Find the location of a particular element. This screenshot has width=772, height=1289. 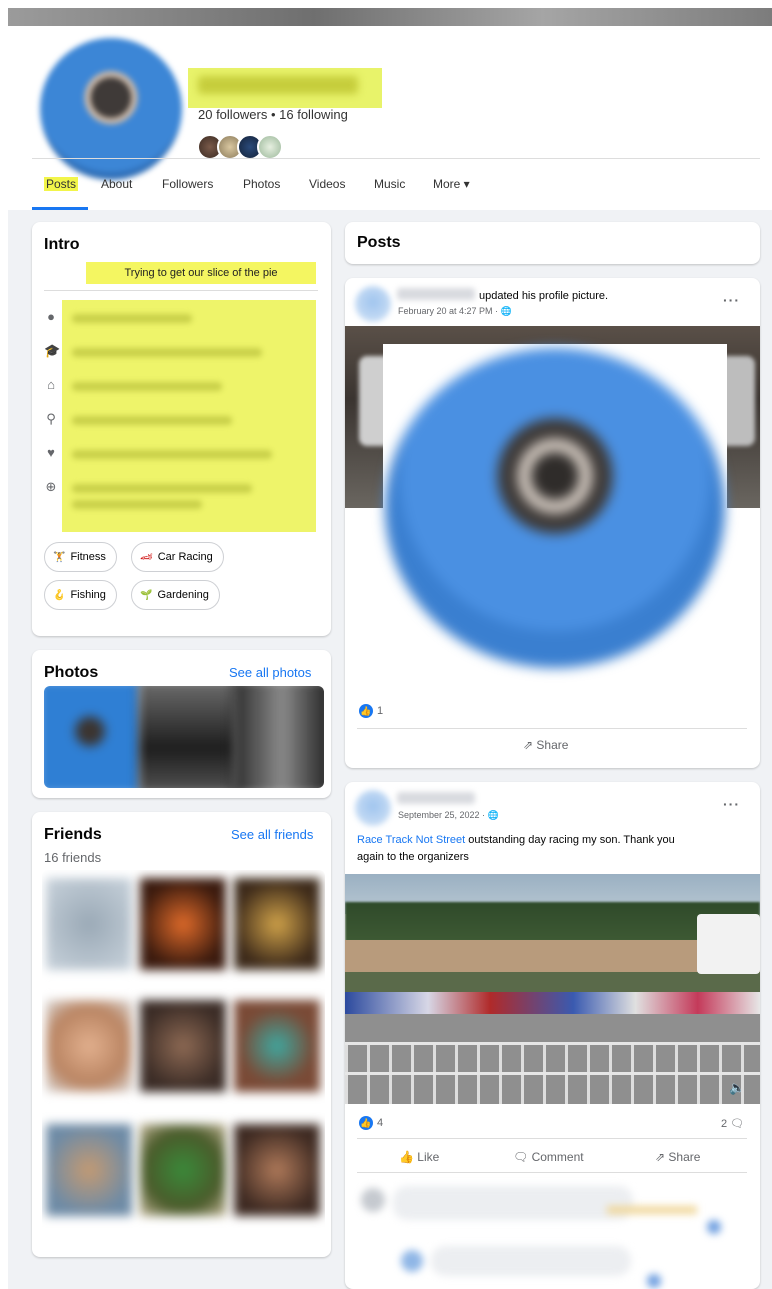

friends-title: Friends is located at coordinates (73, 834).